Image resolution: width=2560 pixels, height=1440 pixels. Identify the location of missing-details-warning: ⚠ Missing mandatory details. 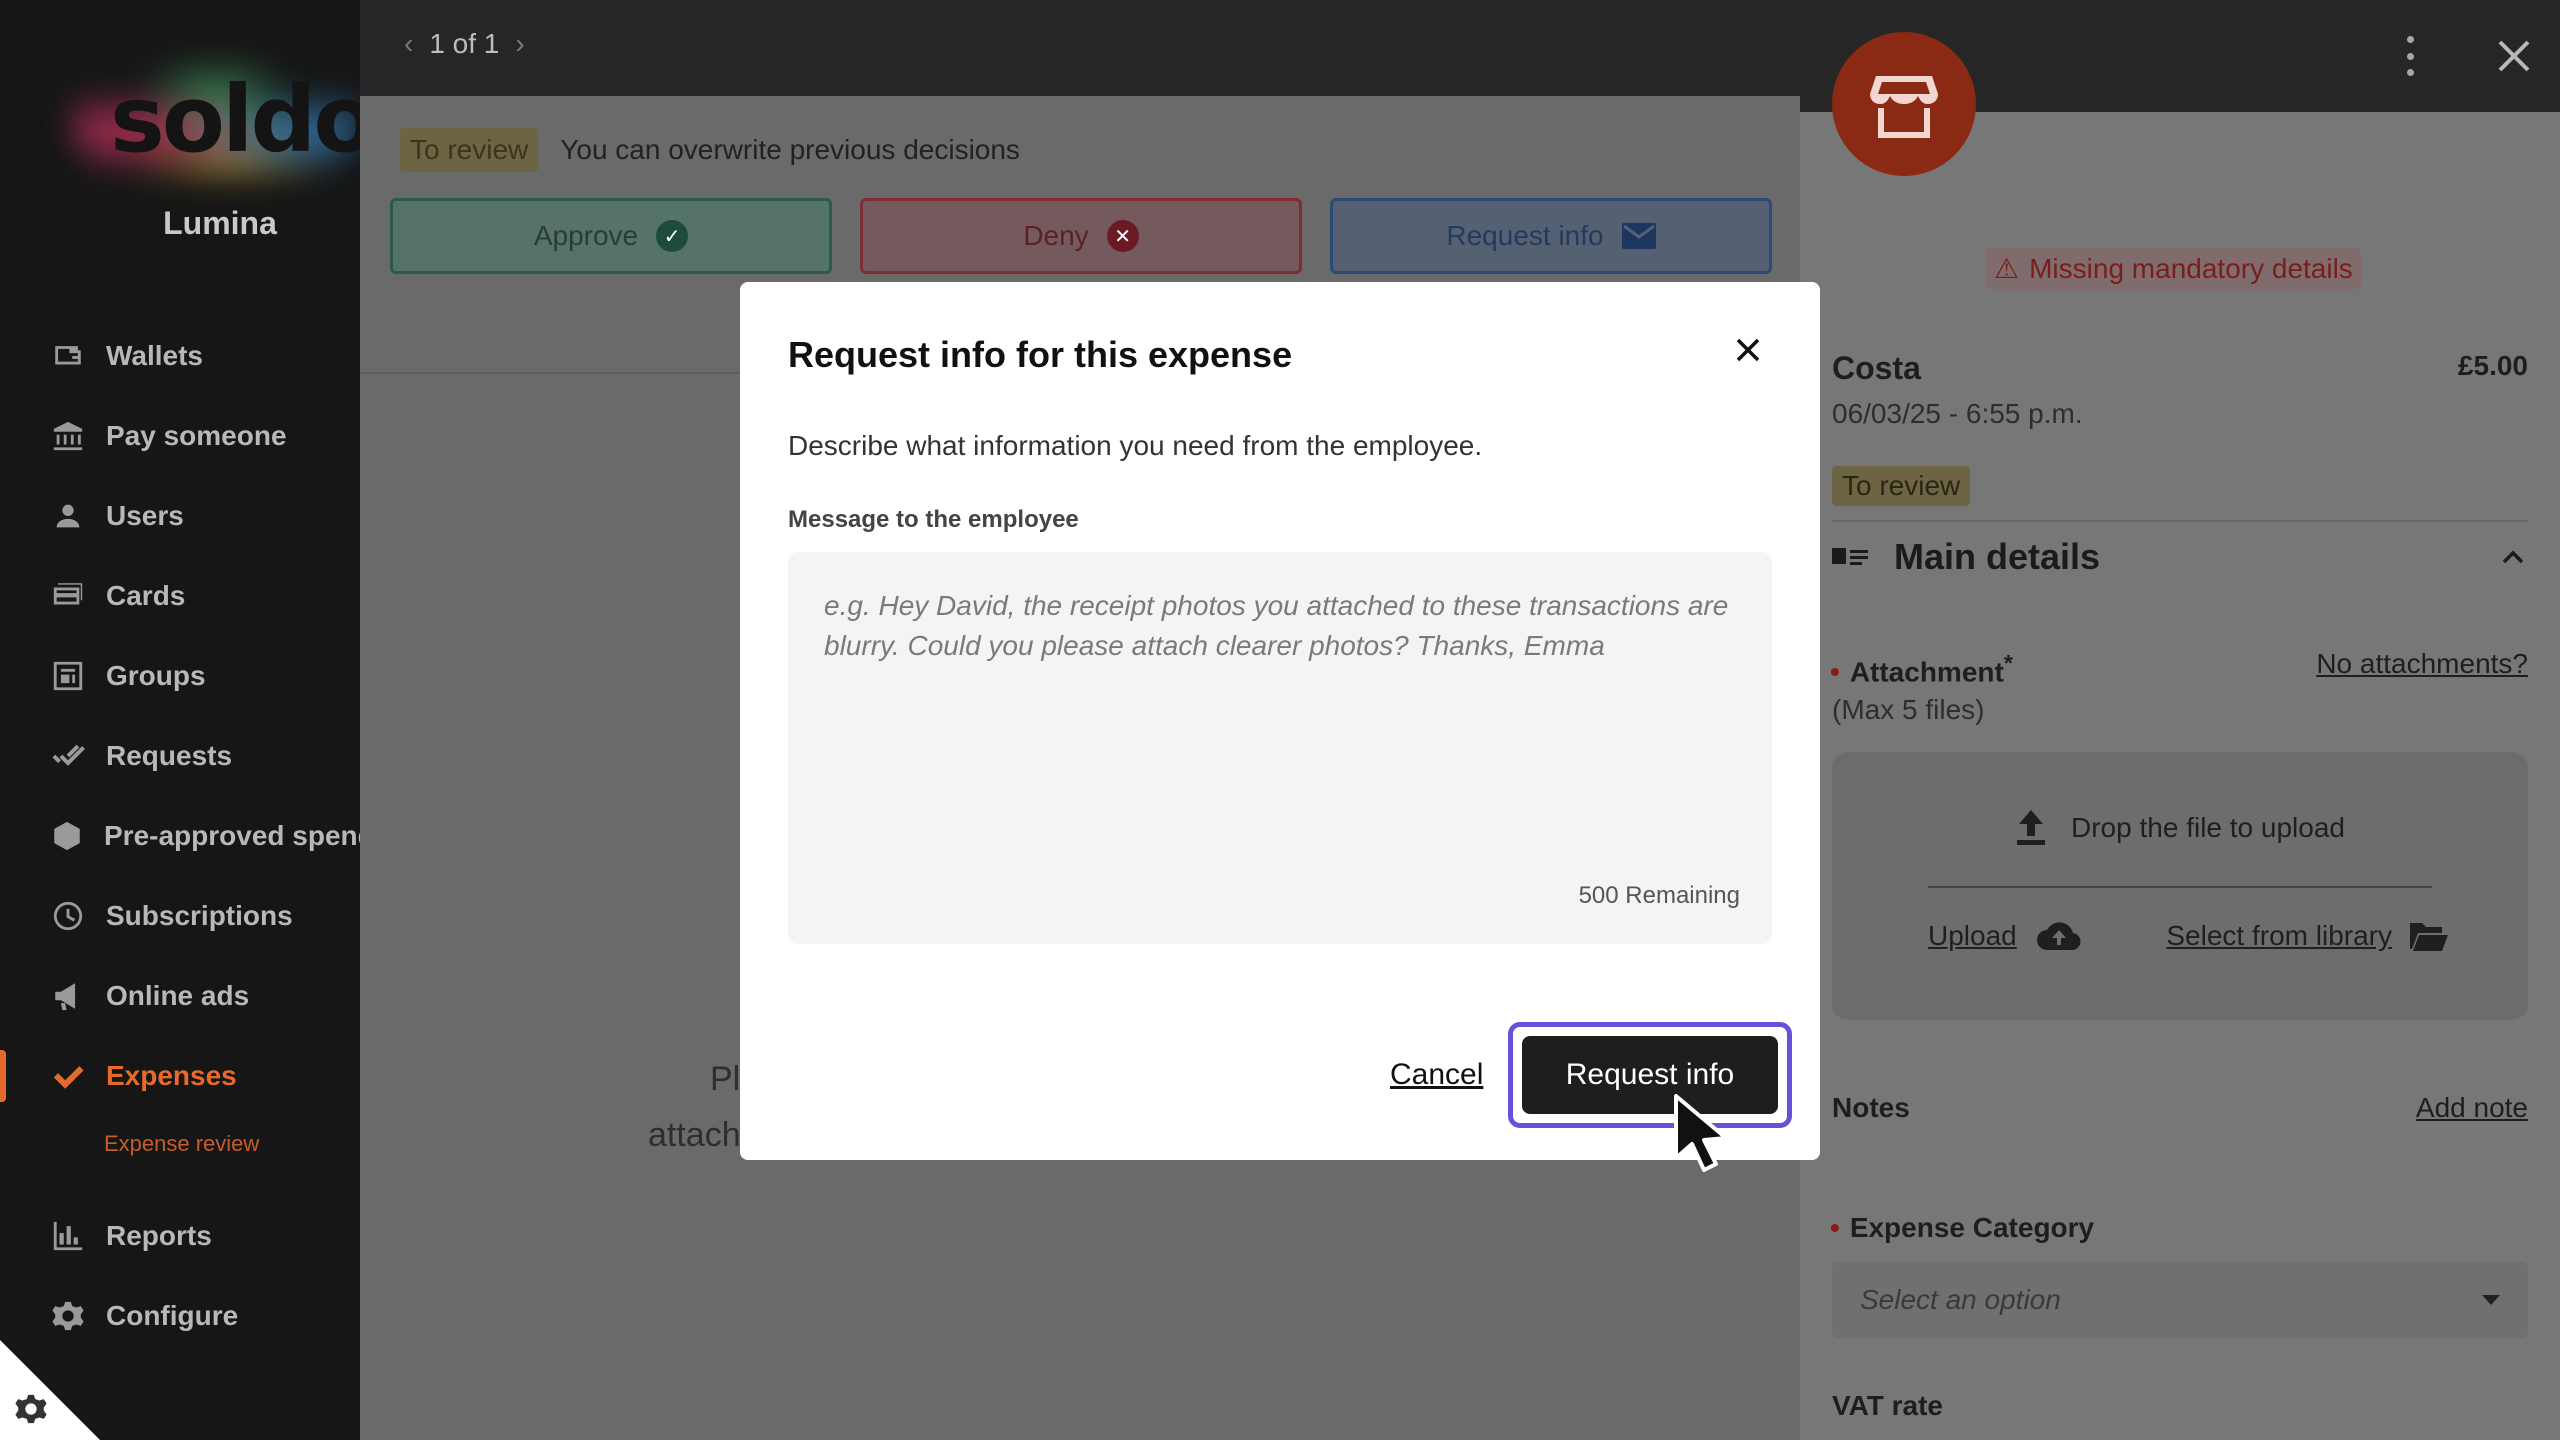
(2173, 268).